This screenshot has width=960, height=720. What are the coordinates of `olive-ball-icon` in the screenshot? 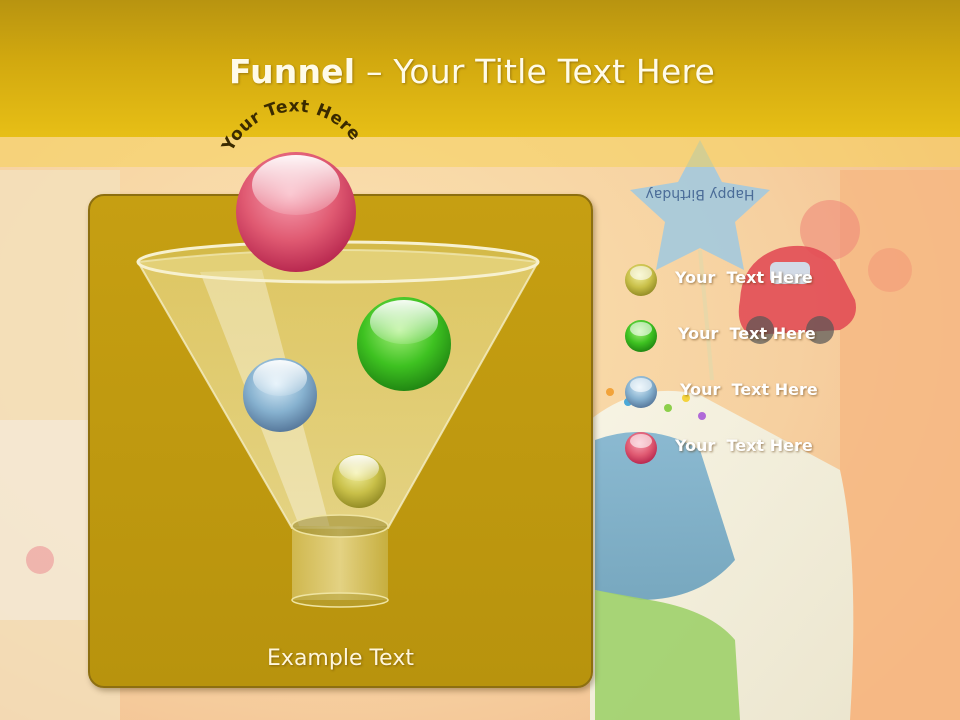 It's located at (641, 280).